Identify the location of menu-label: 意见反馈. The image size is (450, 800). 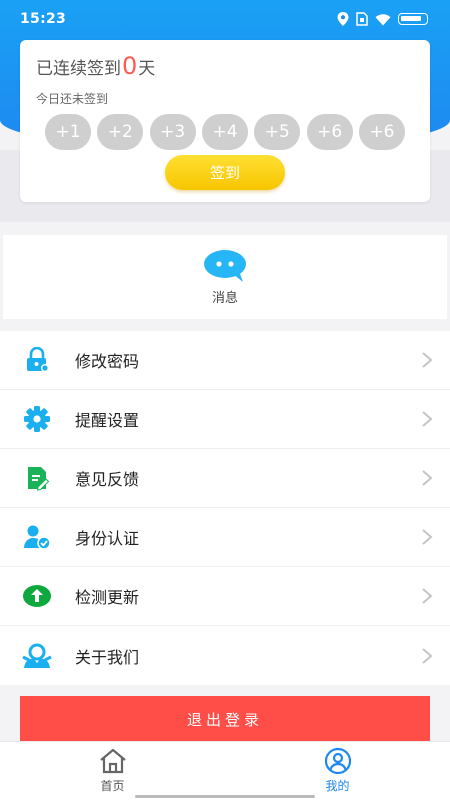
(107, 479).